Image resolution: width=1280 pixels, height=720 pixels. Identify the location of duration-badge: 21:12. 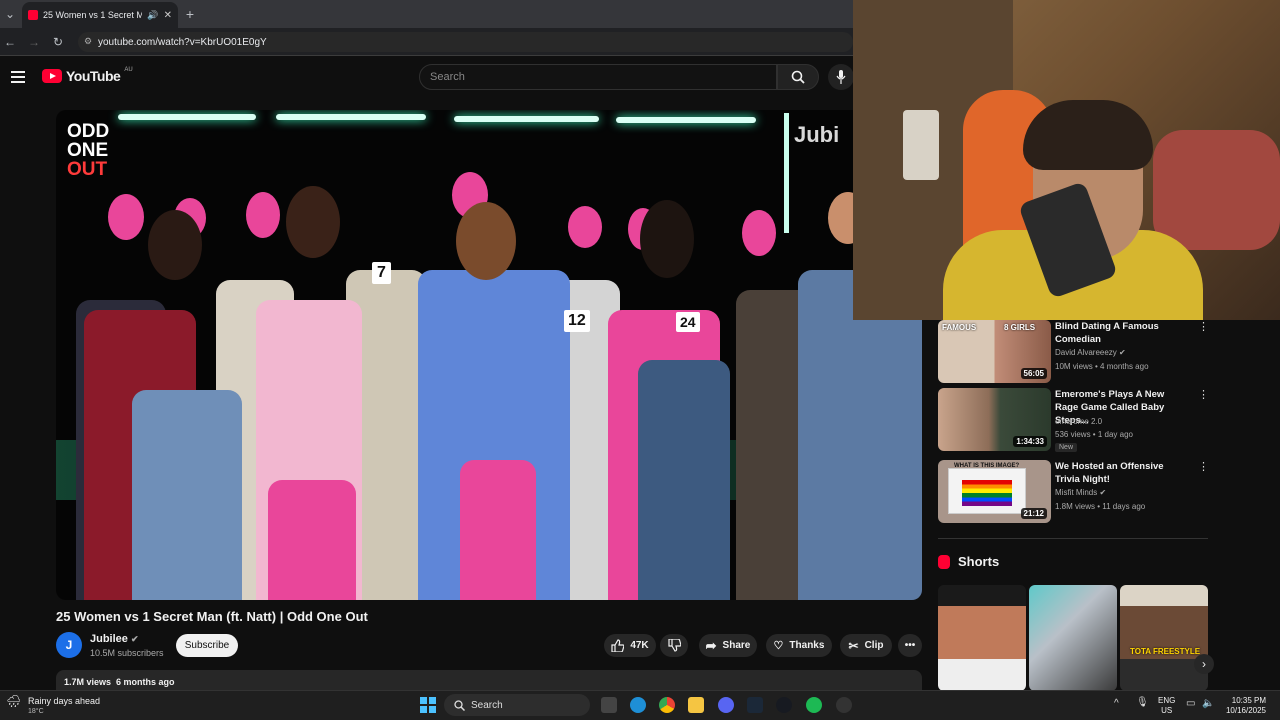
(1033, 513).